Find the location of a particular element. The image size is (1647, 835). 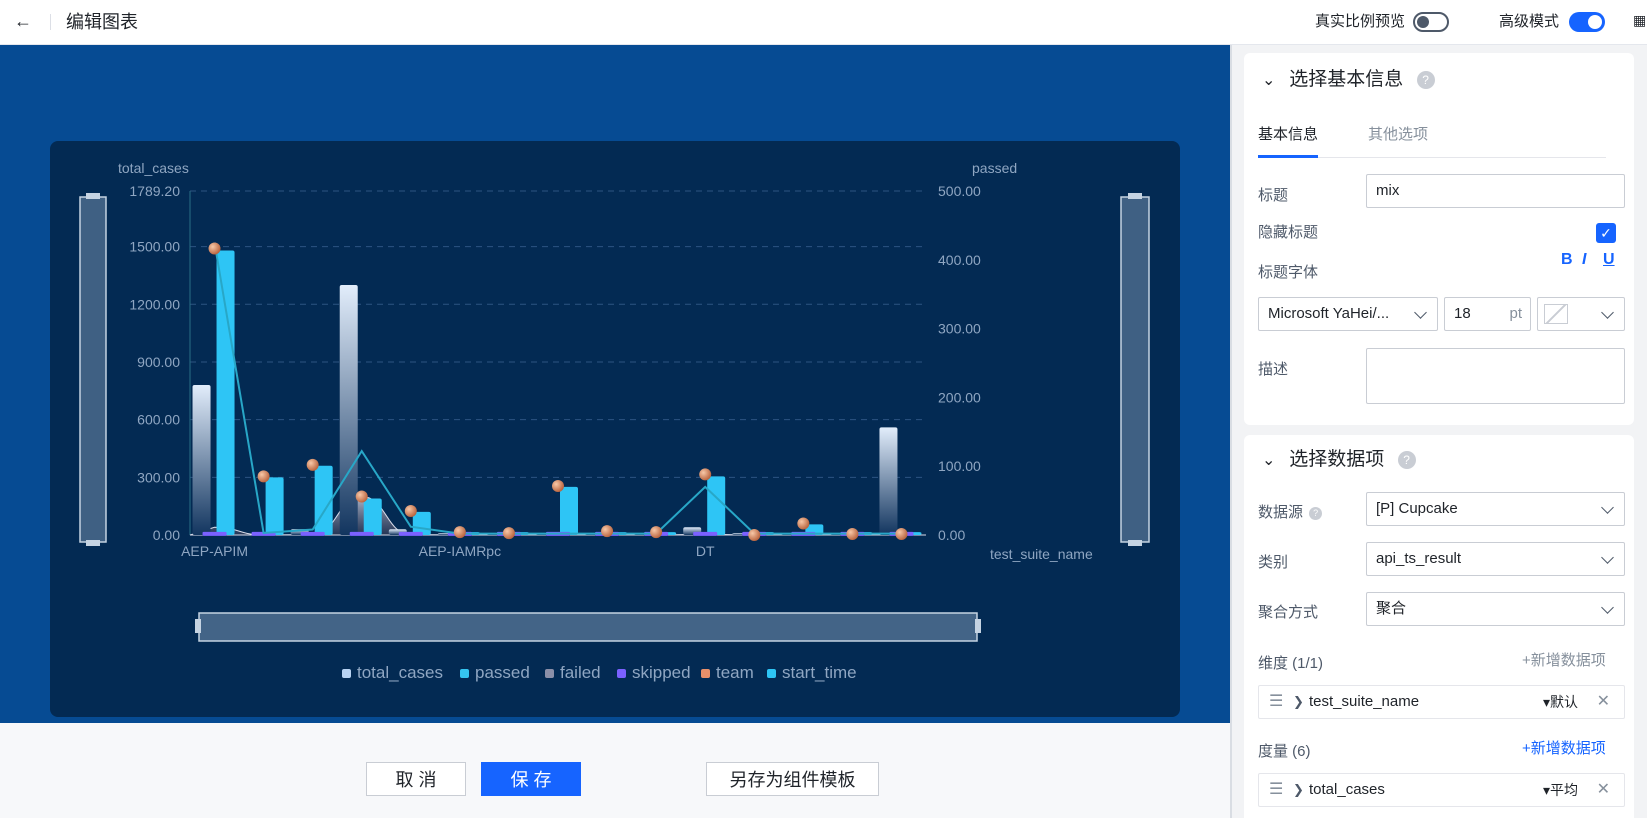

save-button: 保 存 is located at coordinates (531, 779).